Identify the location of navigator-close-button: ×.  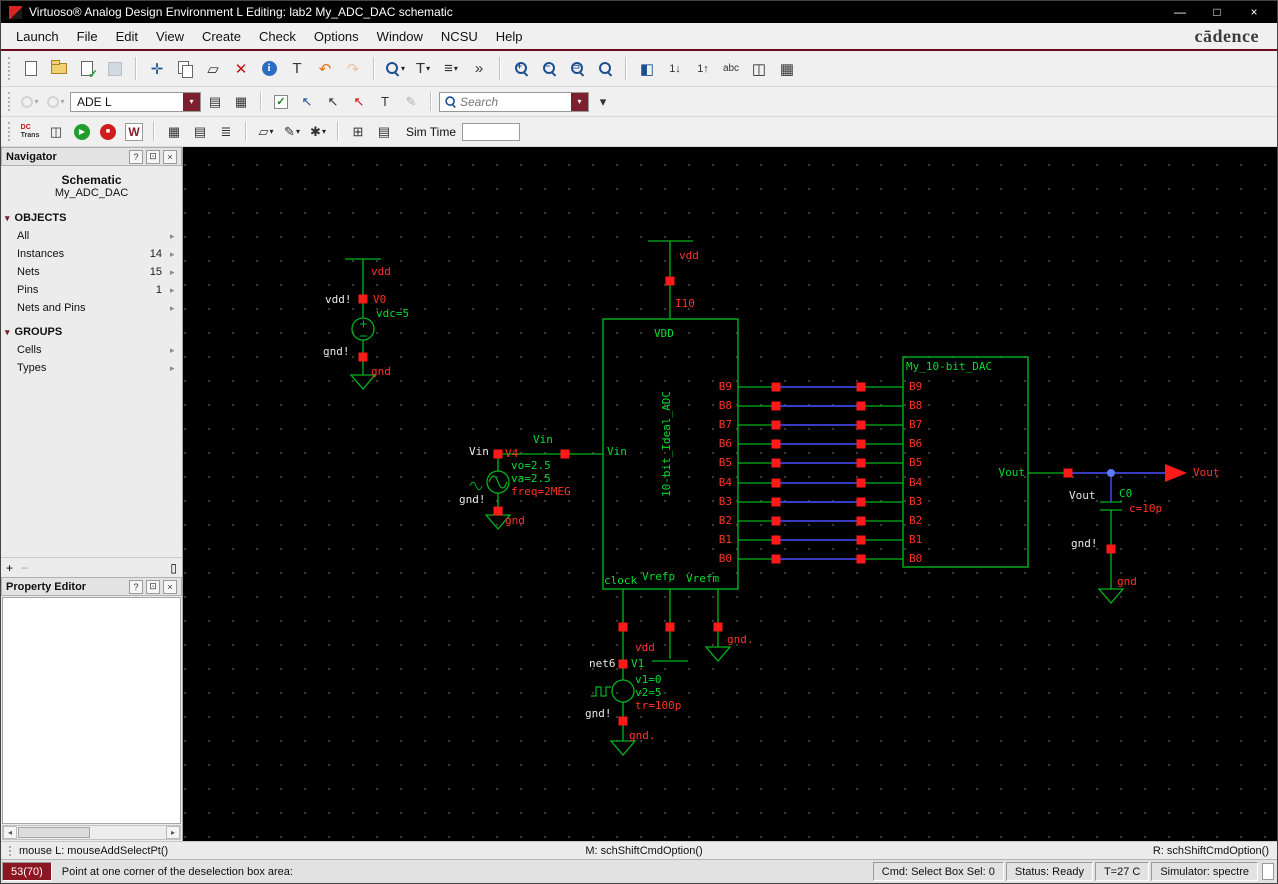
(170, 156).